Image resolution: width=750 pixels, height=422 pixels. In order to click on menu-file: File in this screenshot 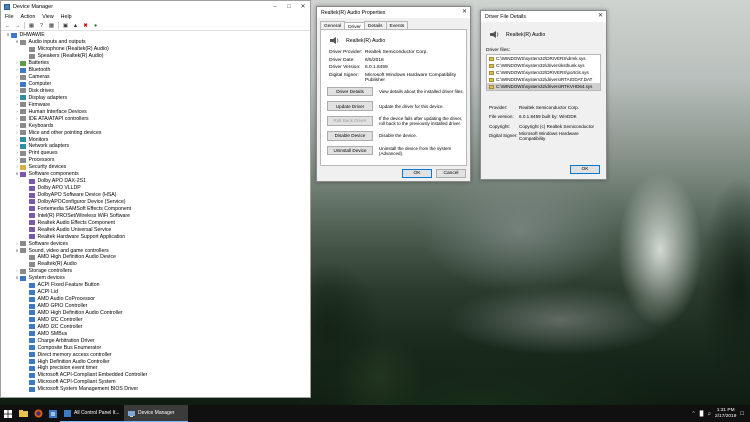, I will do `click(9, 17)`.